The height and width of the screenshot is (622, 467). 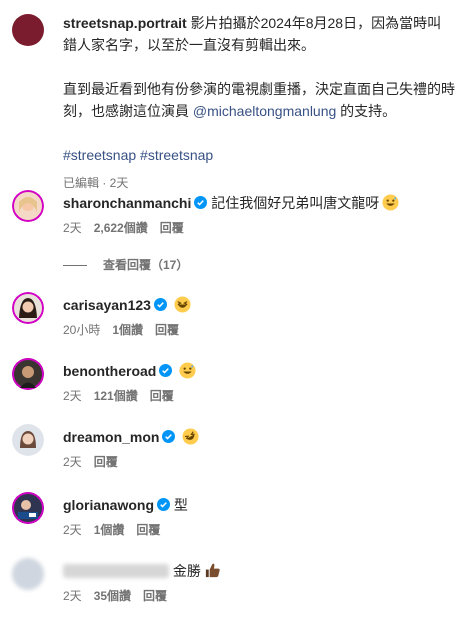 What do you see at coordinates (182, 304) in the screenshot?
I see `laugh-icon` at bounding box center [182, 304].